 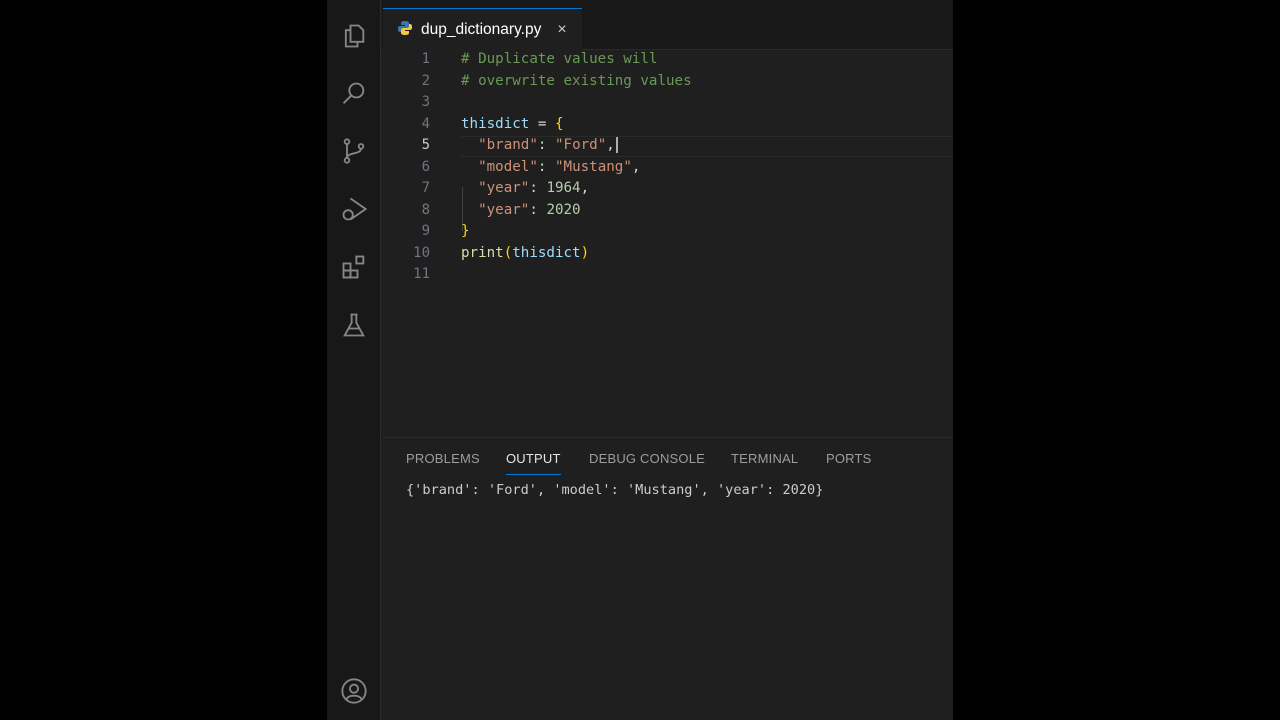 I want to click on line-number: 10, so click(x=421, y=252).